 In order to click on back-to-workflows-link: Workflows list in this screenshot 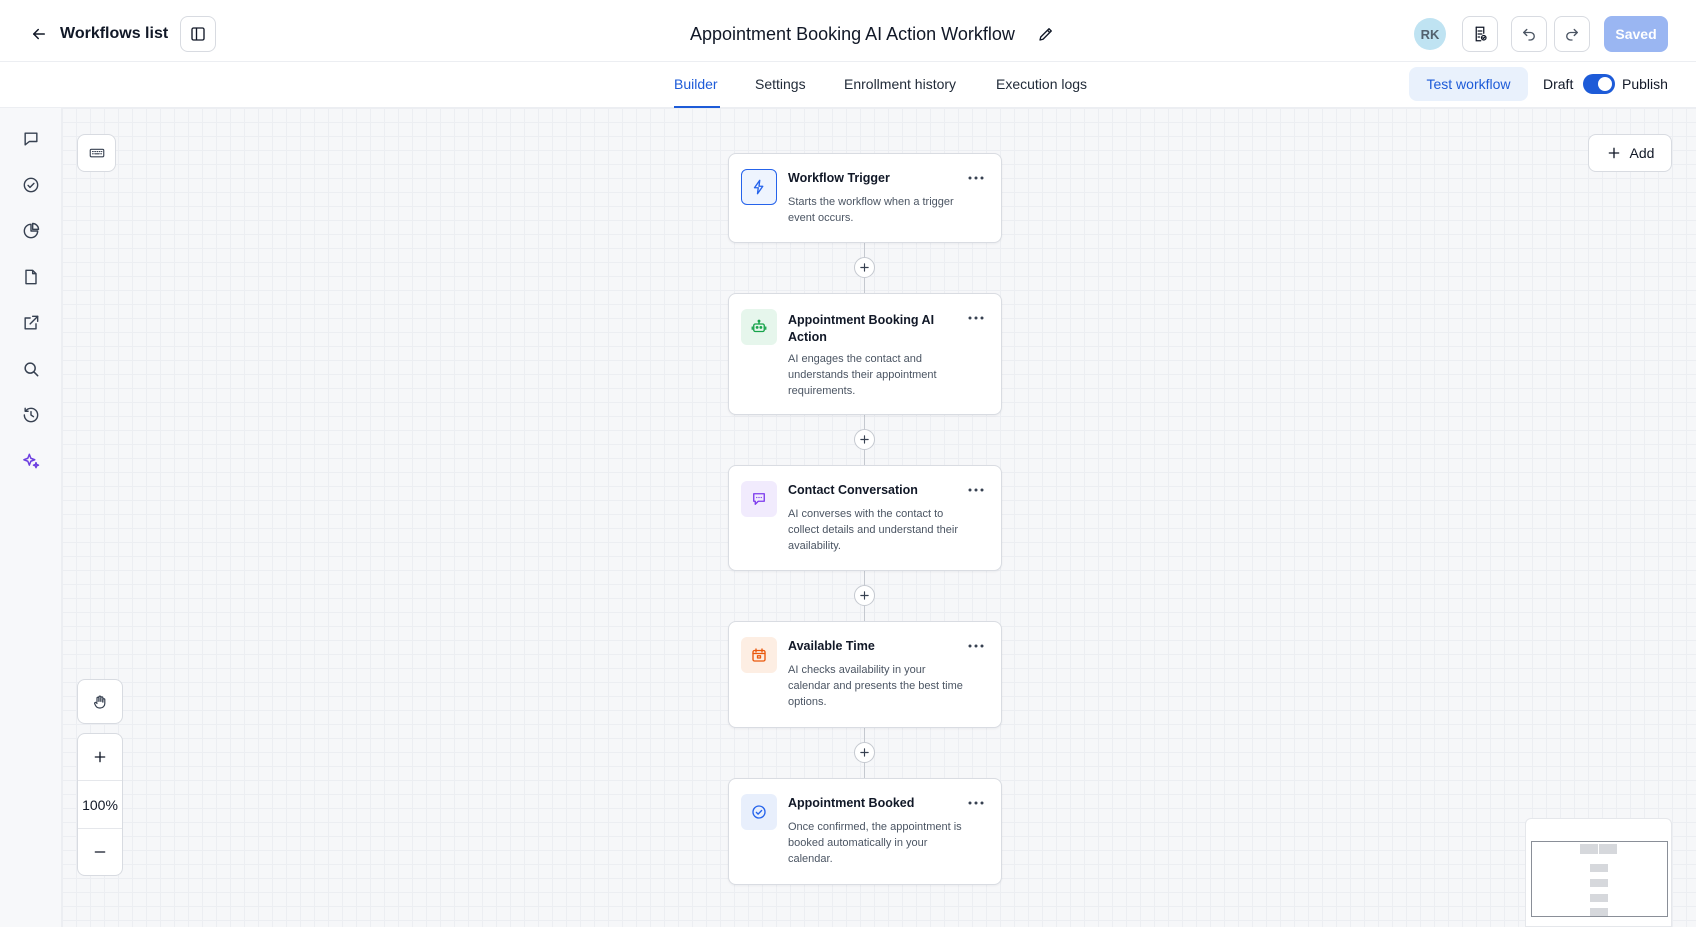, I will do `click(99, 34)`.